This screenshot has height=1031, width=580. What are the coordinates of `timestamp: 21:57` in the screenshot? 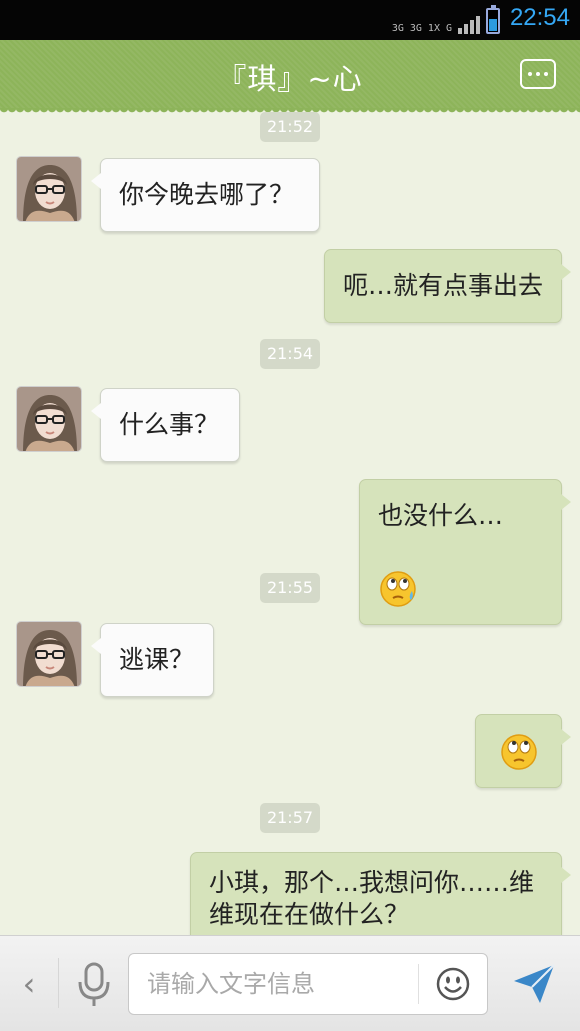 It's located at (290, 818).